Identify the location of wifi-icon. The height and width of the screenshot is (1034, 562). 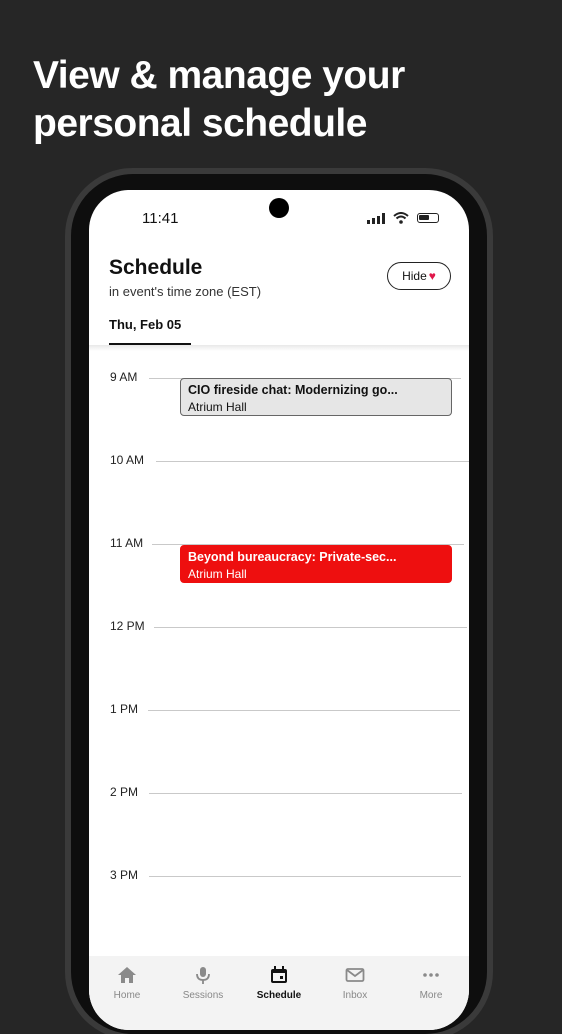
(401, 218).